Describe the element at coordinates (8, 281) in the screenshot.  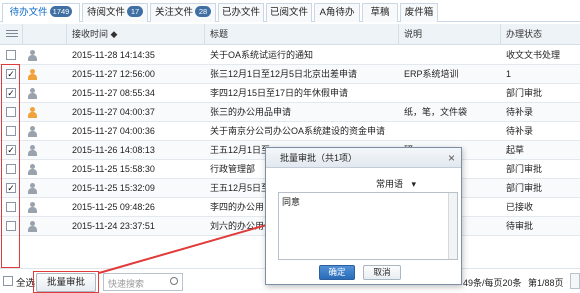
I see `select-all-checkbox` at that location.